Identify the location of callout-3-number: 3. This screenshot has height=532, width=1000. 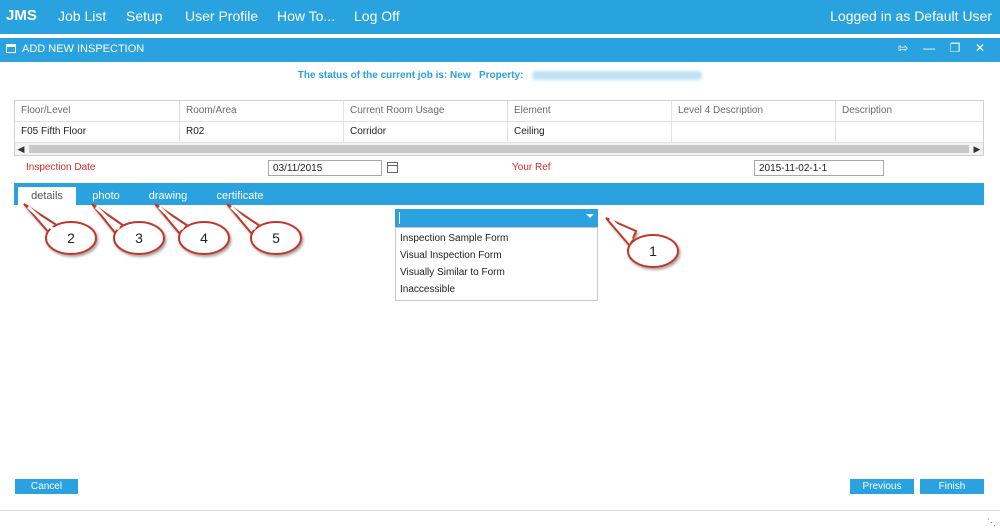
(139, 238).